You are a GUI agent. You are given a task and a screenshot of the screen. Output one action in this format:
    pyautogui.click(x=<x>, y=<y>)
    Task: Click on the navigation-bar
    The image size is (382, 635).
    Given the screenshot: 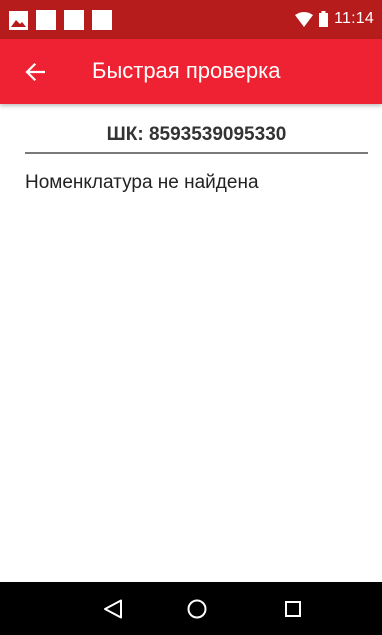 What is the action you would take?
    pyautogui.click(x=191, y=608)
    